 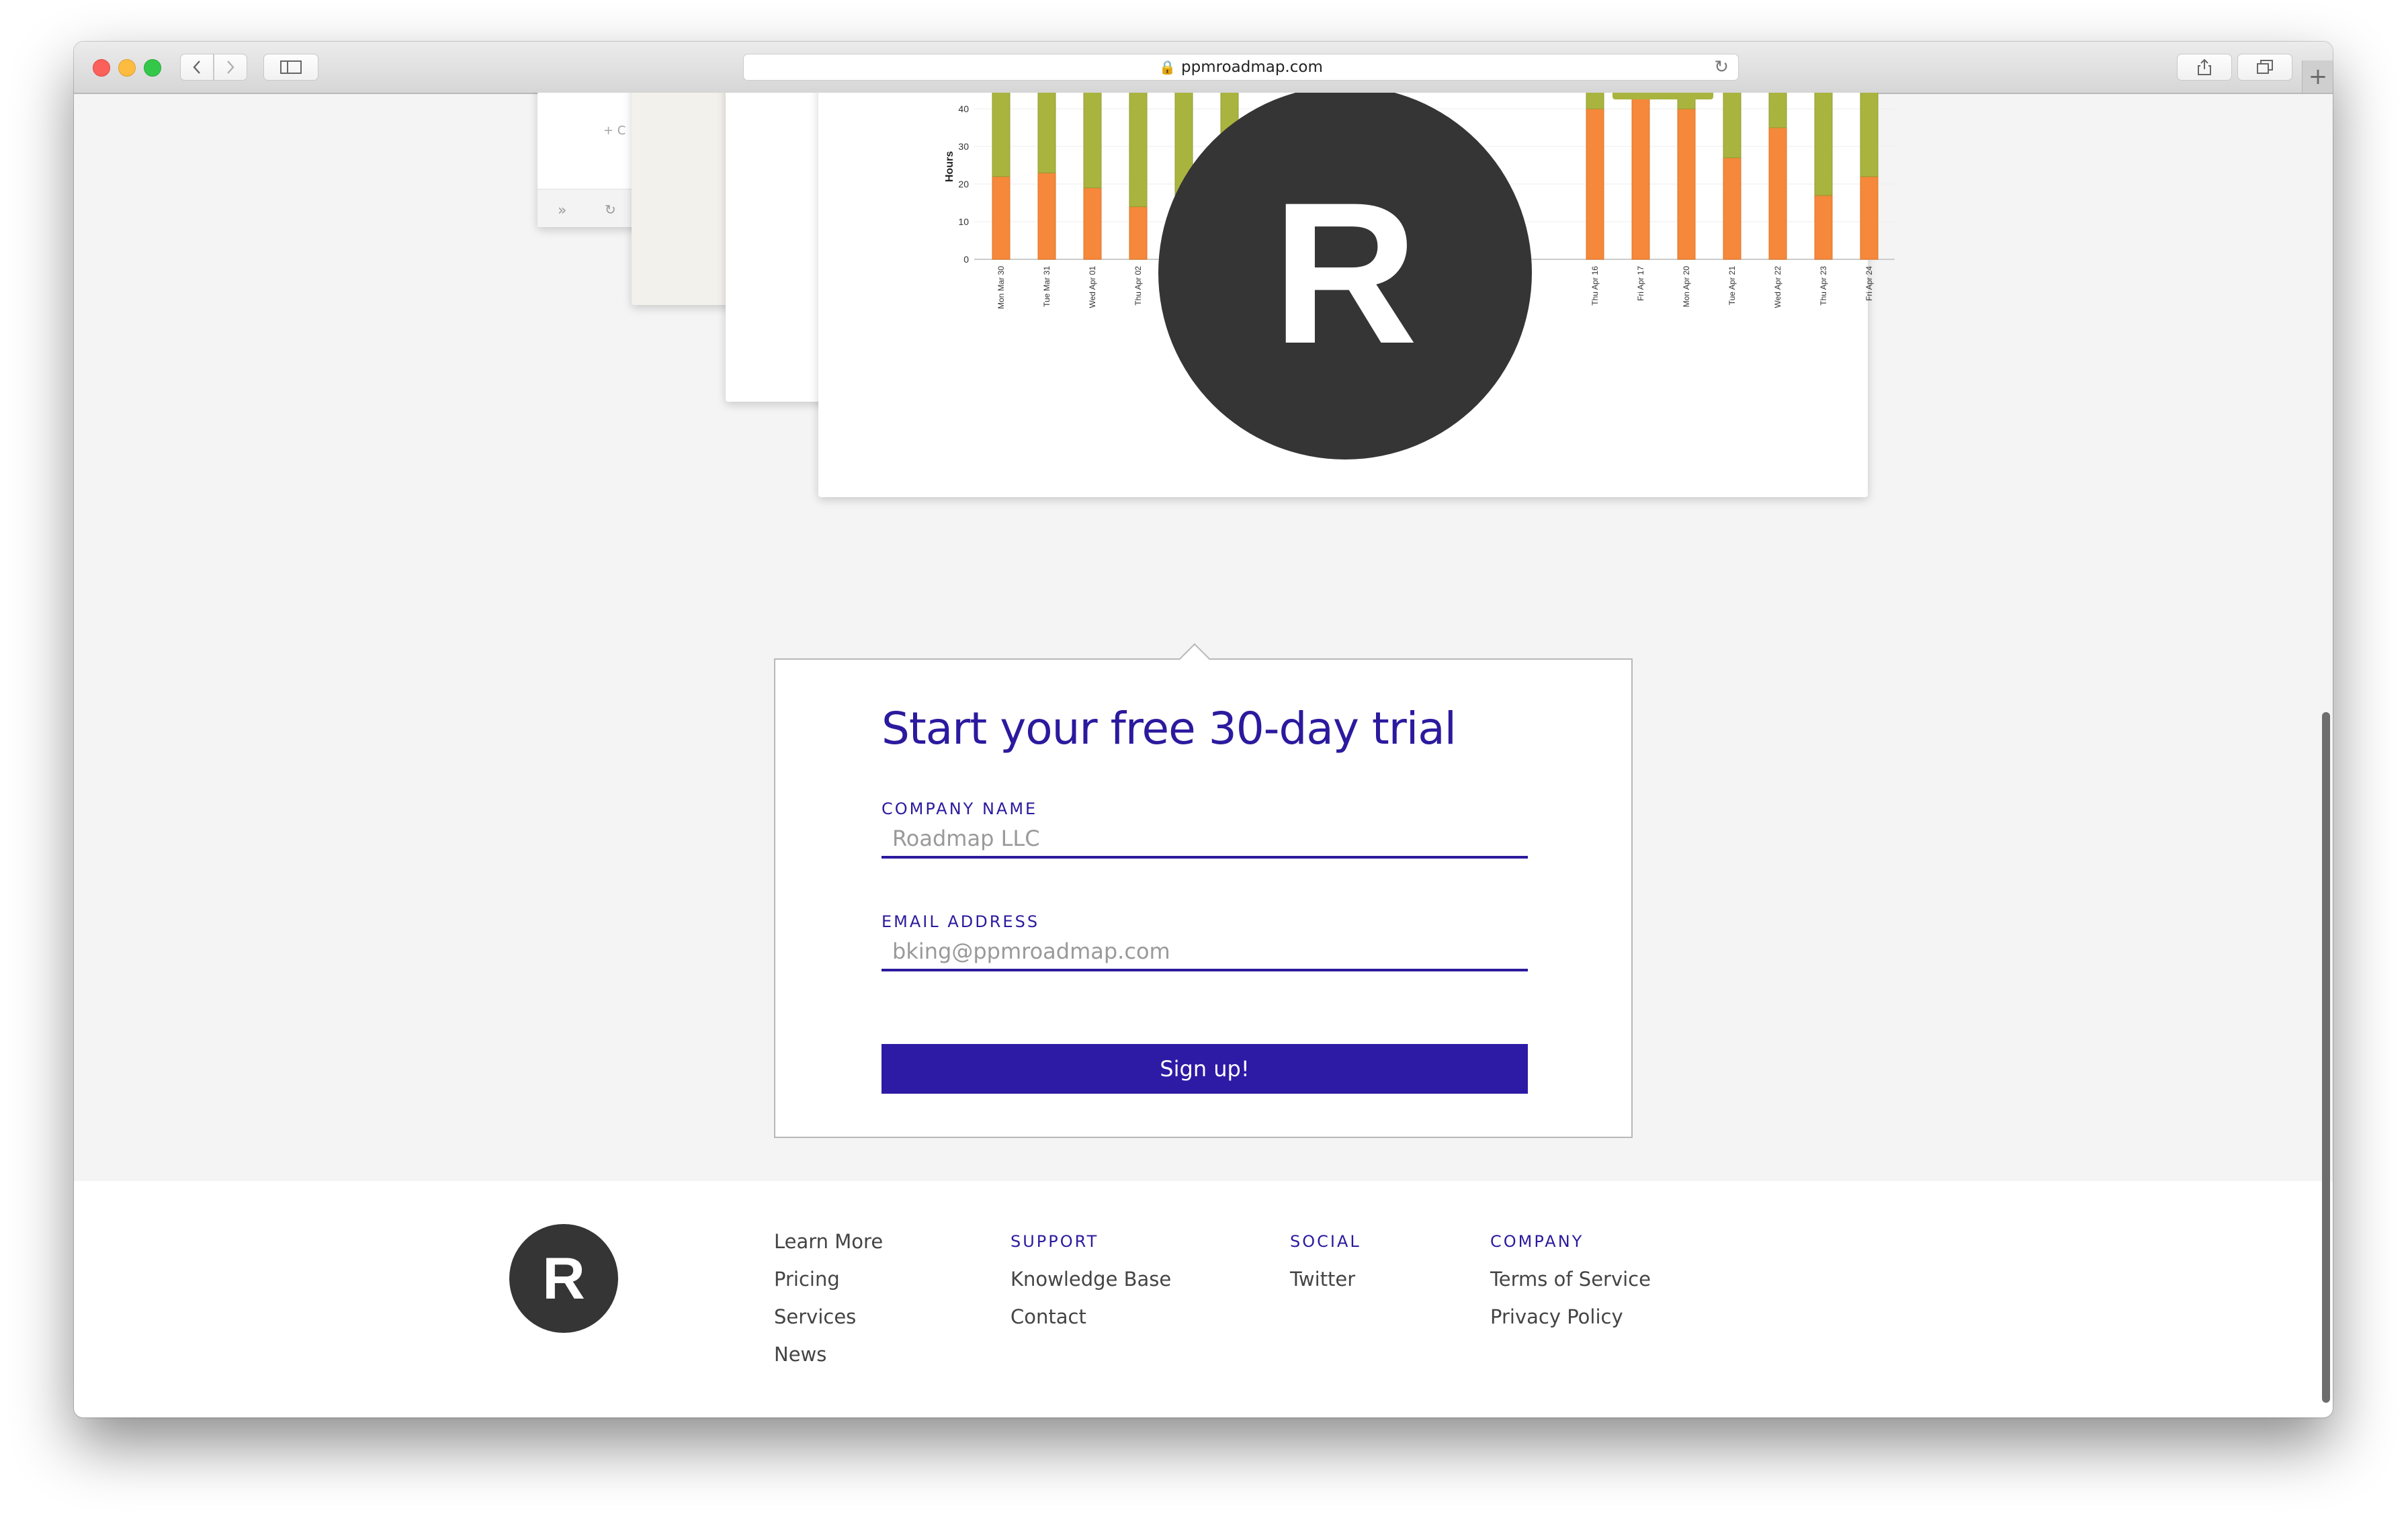 I want to click on minimize-window-button, so click(x=127, y=68).